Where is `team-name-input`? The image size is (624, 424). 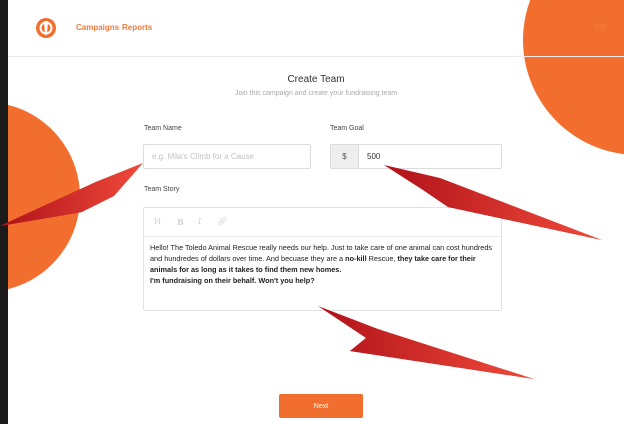 team-name-input is located at coordinates (227, 156).